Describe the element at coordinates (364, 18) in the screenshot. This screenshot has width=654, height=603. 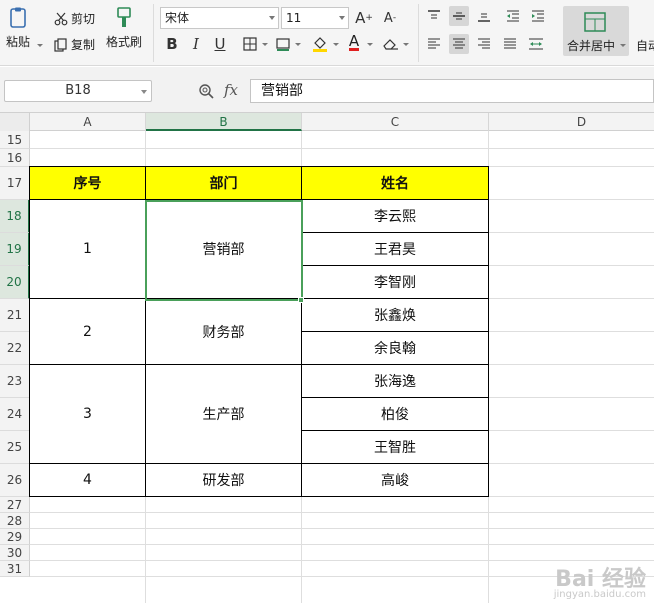
I see `increase-font-icon: A +` at that location.